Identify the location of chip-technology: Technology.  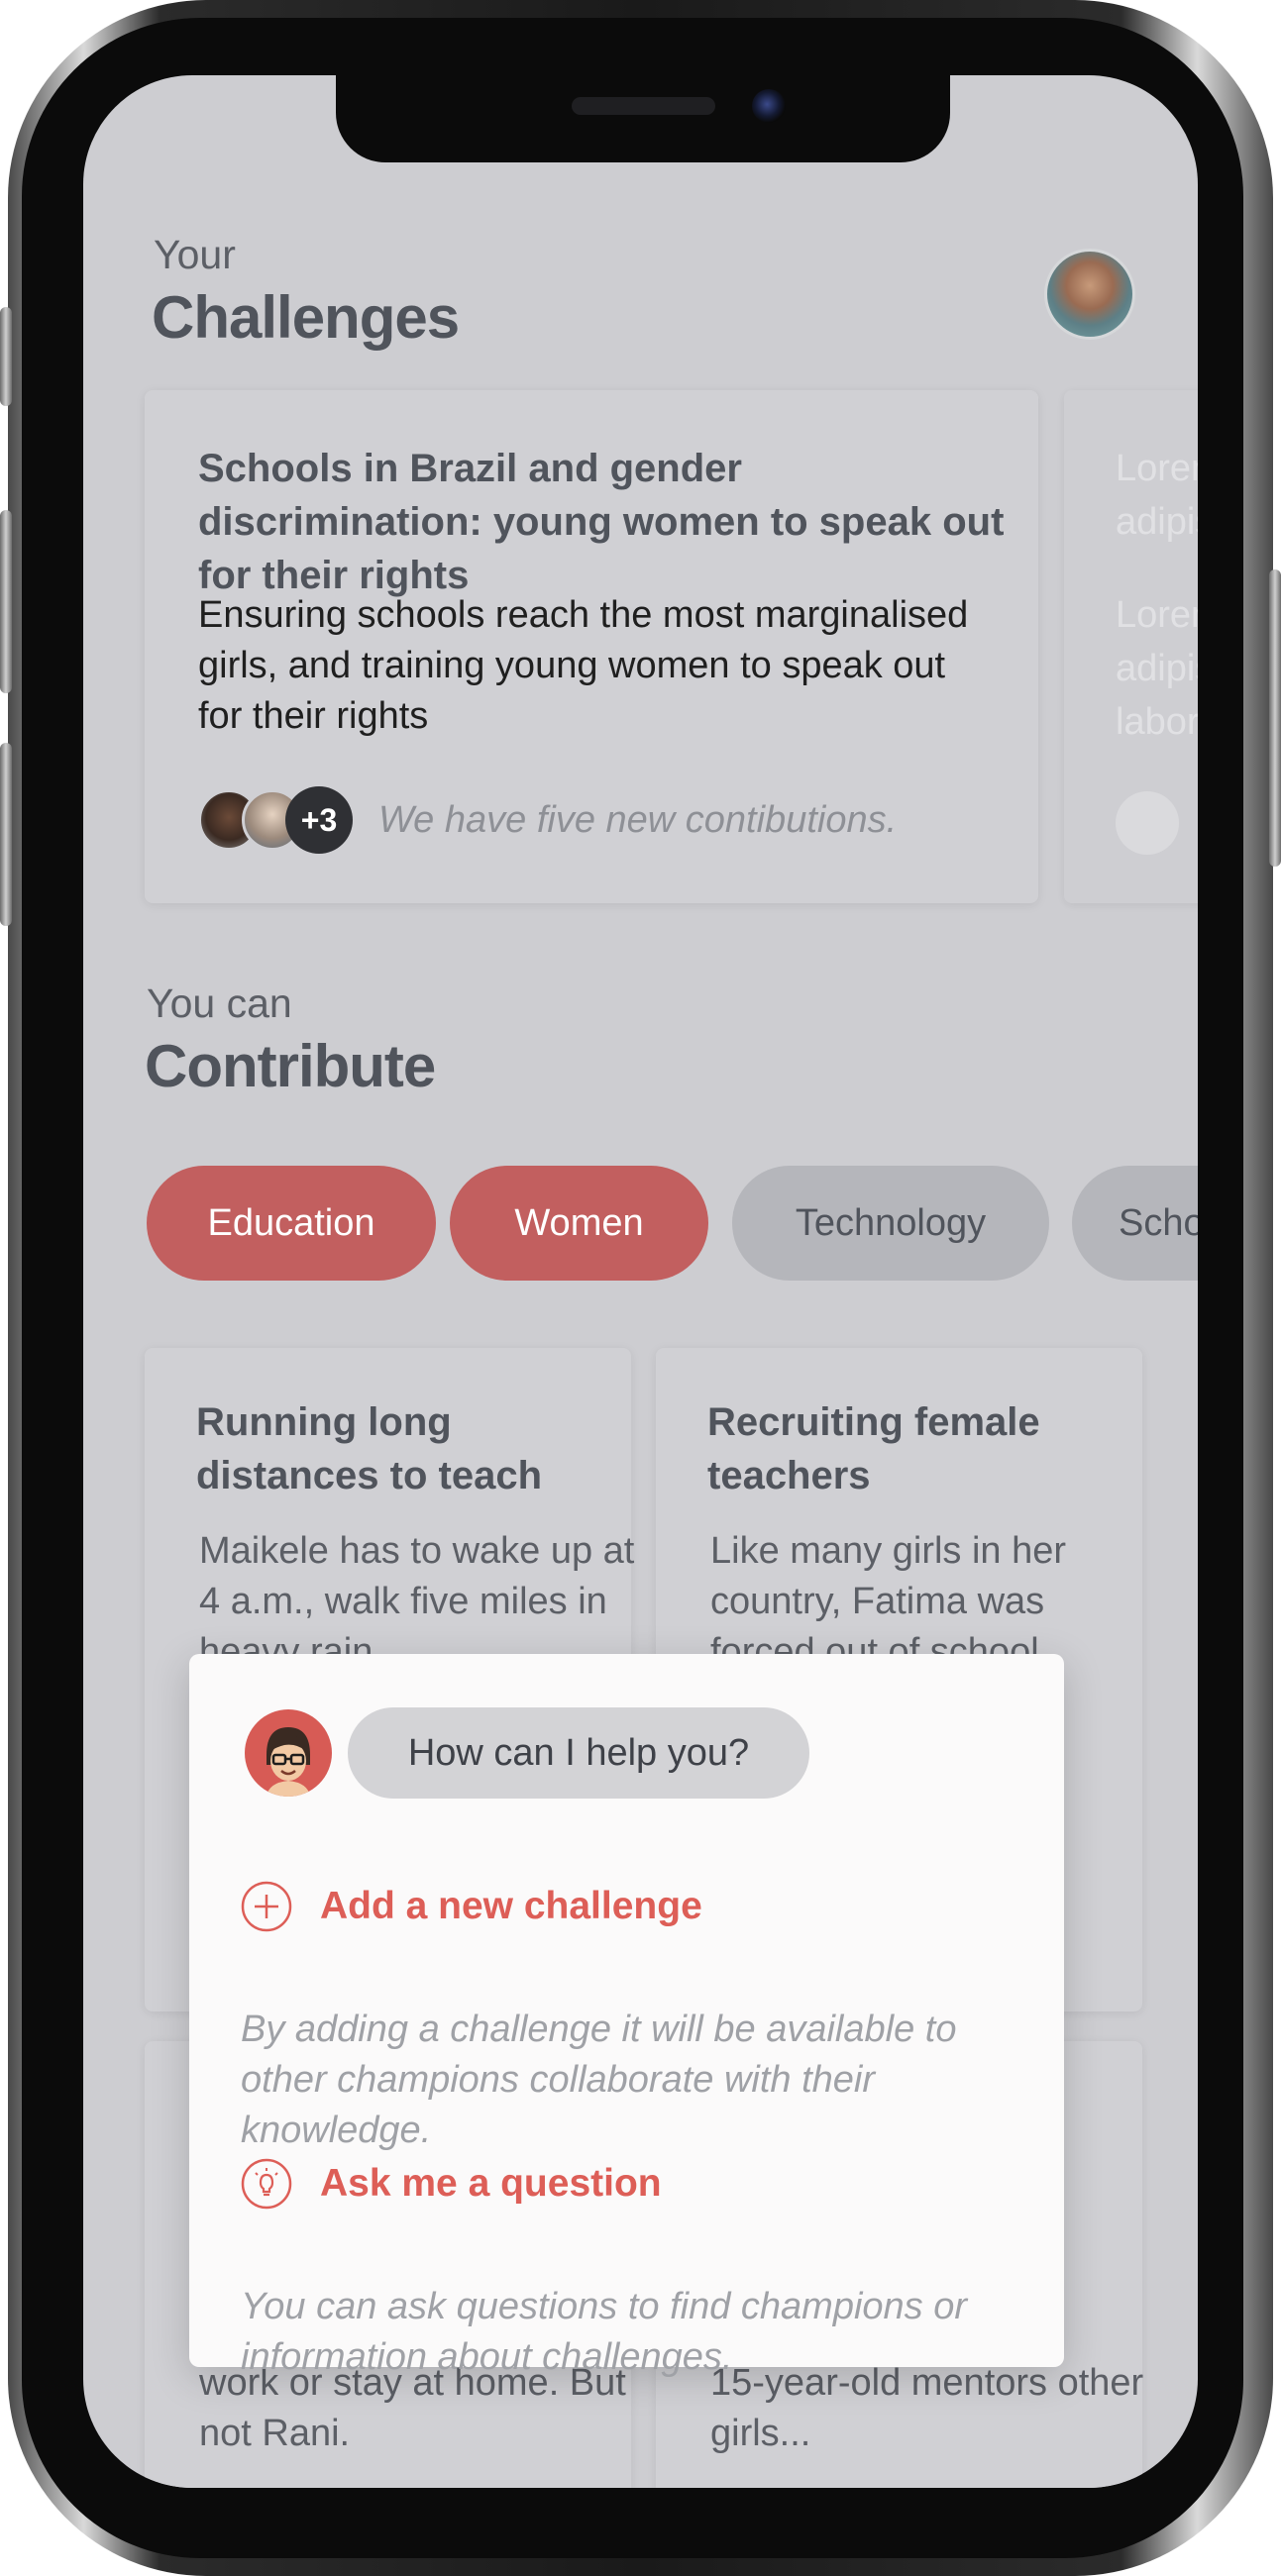
(890, 1223).